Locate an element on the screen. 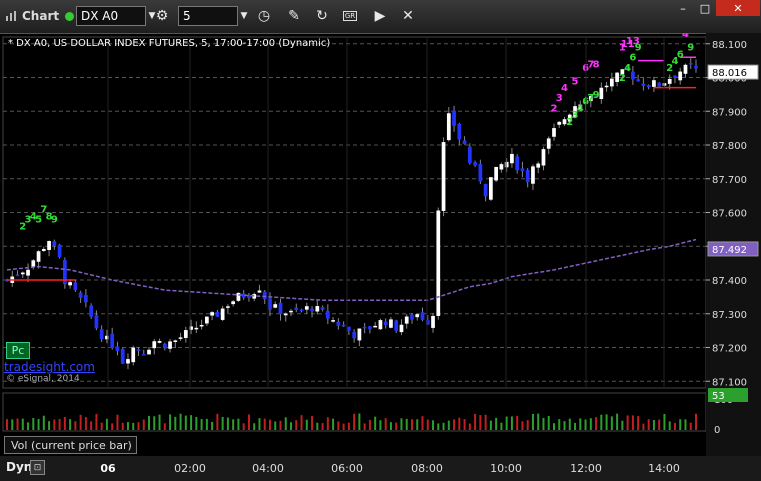 The width and height of the screenshot is (761, 481). app-label: Chart is located at coordinates (41, 16).